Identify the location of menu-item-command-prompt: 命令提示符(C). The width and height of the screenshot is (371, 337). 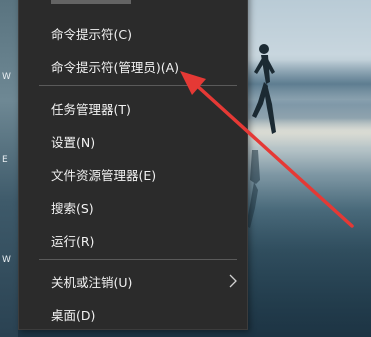
(133, 33).